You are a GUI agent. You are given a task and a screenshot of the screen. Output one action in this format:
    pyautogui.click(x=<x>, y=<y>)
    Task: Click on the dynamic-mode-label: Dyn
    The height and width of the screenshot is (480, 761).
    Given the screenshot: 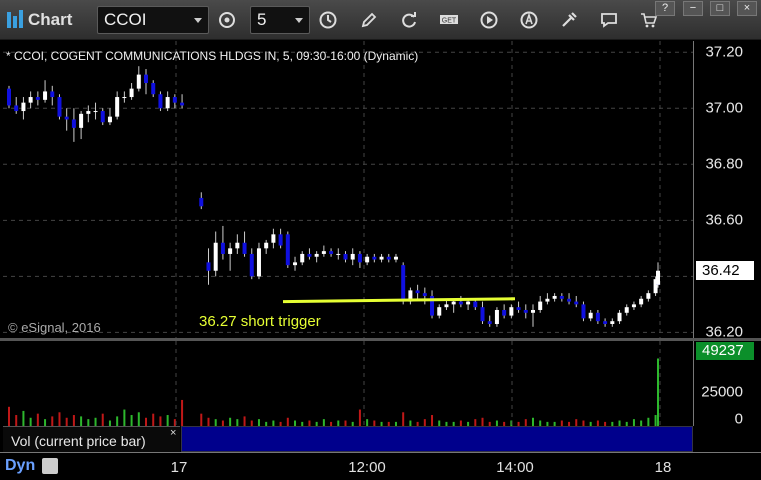 What is the action you would take?
    pyautogui.click(x=20, y=466)
    